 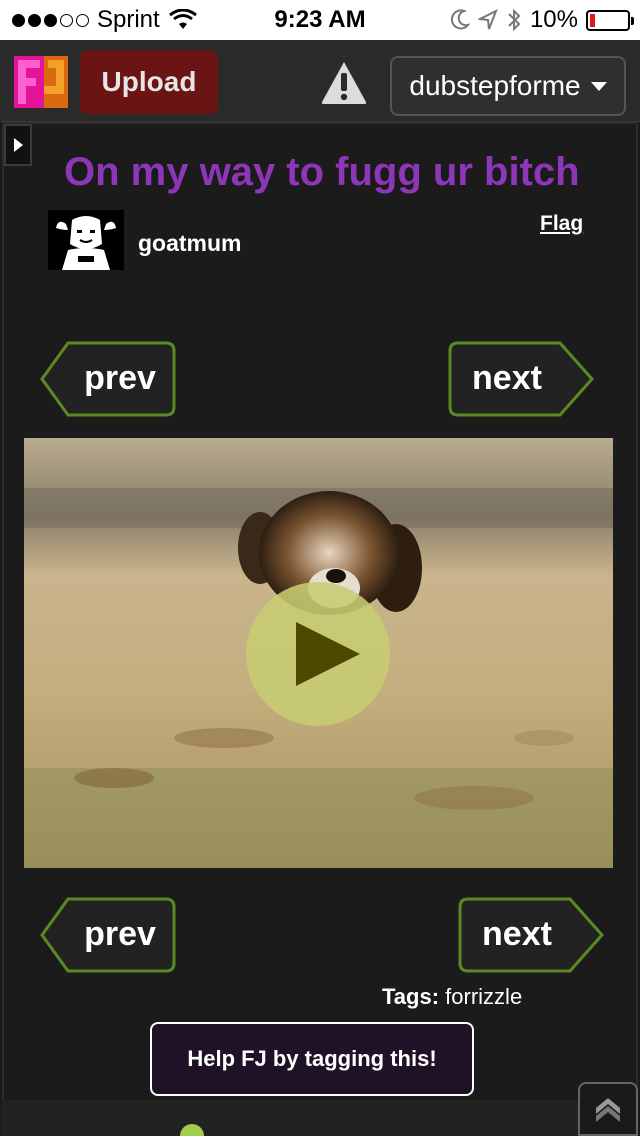 I want to click on prev-button-bottom: prev, so click(x=108, y=935).